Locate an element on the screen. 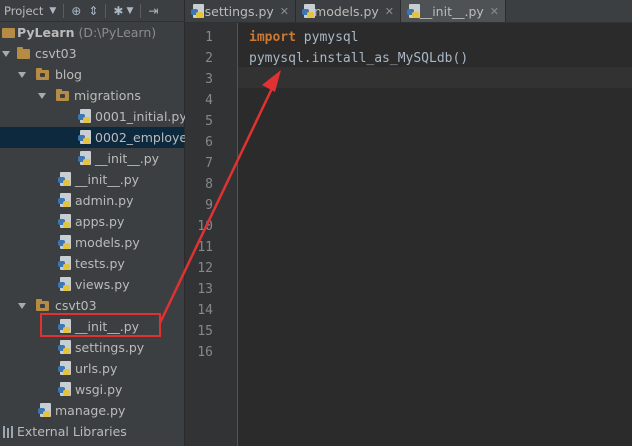  gear-dropdown-icon: ▼ is located at coordinates (129, 11).